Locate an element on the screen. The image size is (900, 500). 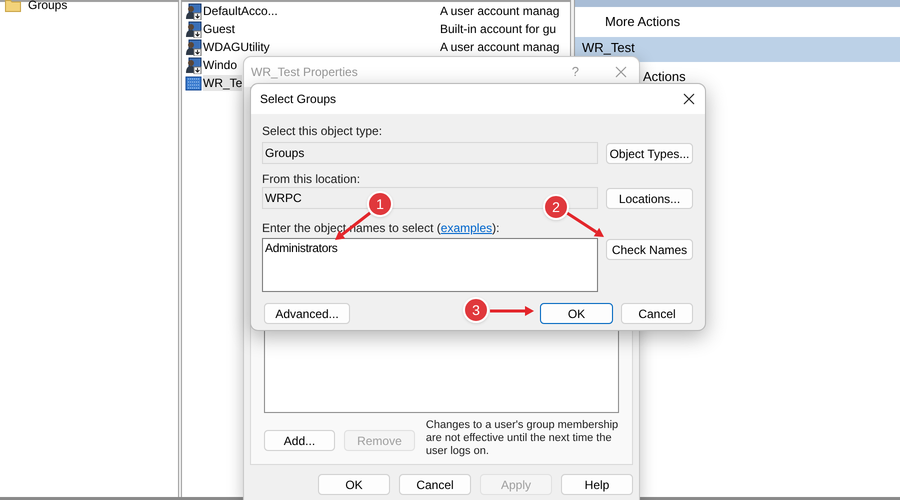
names-input-field: Administrators is located at coordinates (430, 265).